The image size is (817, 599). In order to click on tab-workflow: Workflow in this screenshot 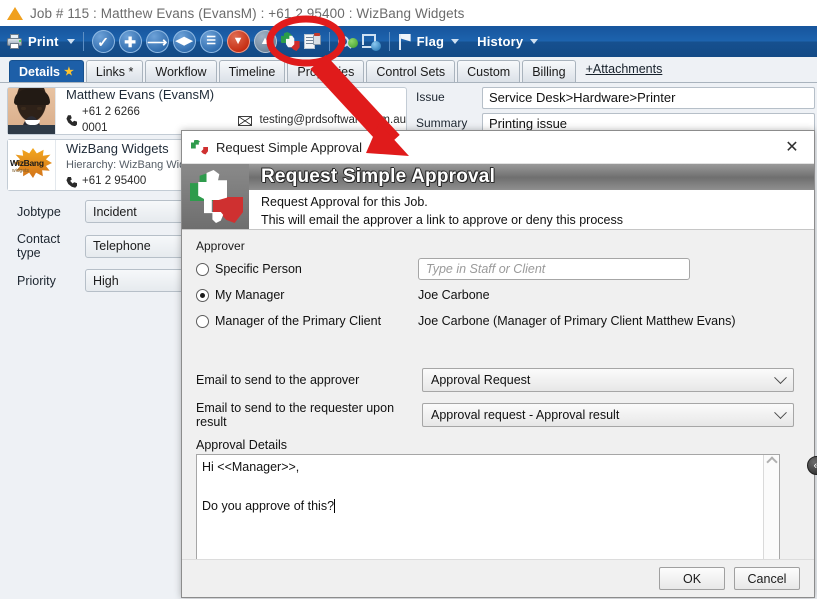, I will do `click(181, 71)`.